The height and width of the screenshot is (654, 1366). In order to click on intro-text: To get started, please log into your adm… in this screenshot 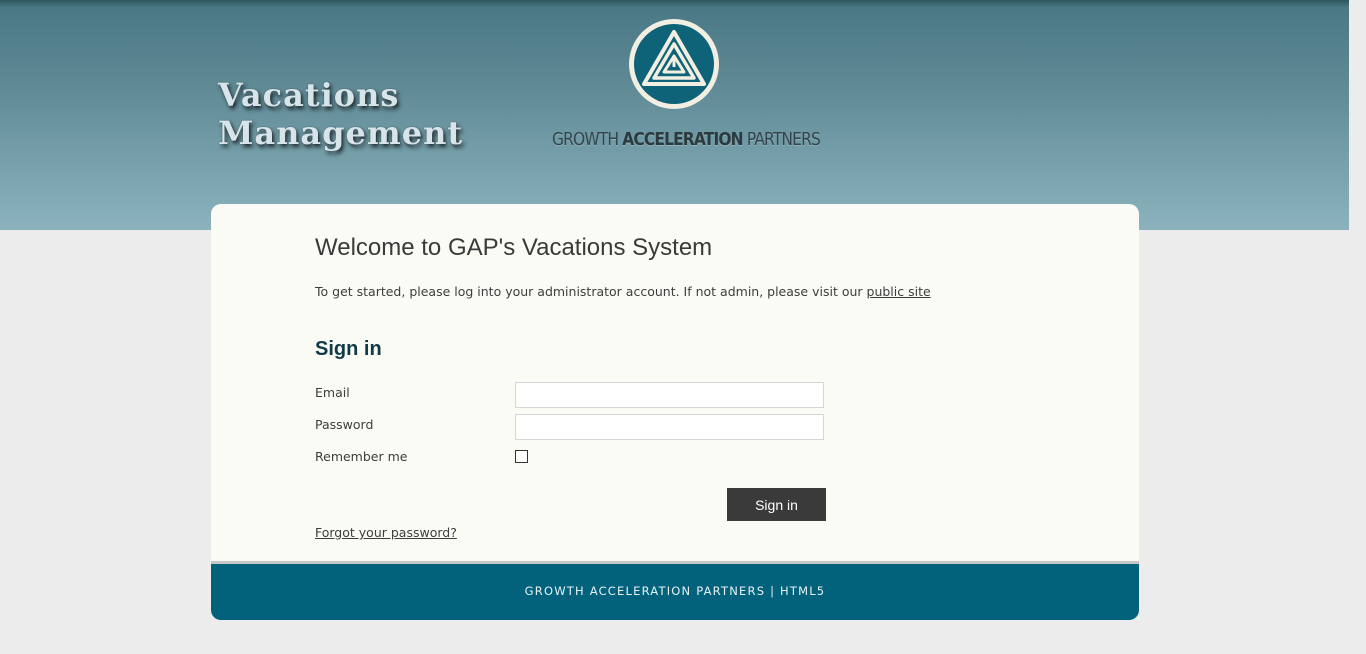, I will do `click(623, 291)`.